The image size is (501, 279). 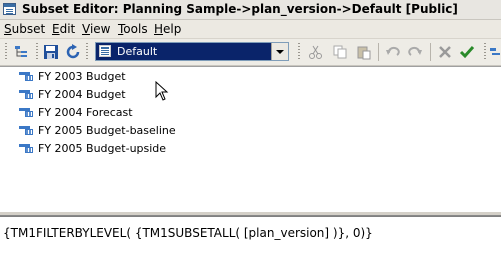 I want to click on menu-tools: Tools, so click(x=133, y=29).